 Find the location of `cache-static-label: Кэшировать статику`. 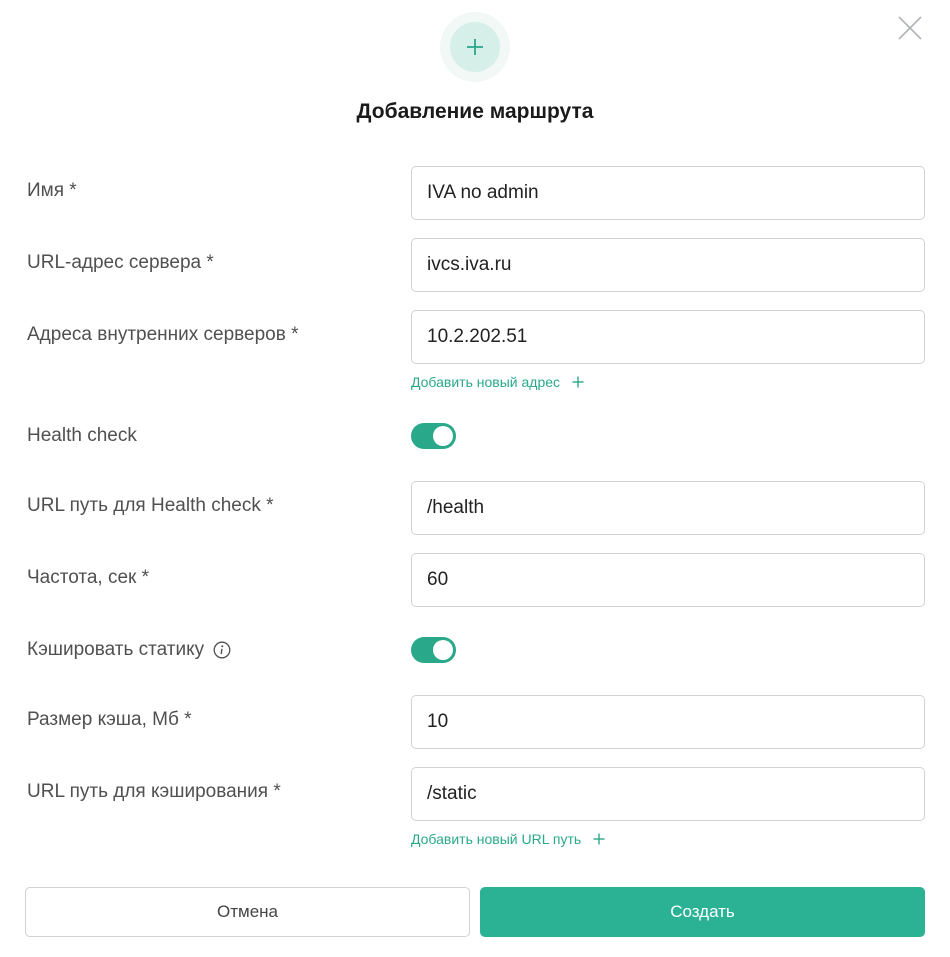

cache-static-label: Кэшировать статику is located at coordinates (116, 649).